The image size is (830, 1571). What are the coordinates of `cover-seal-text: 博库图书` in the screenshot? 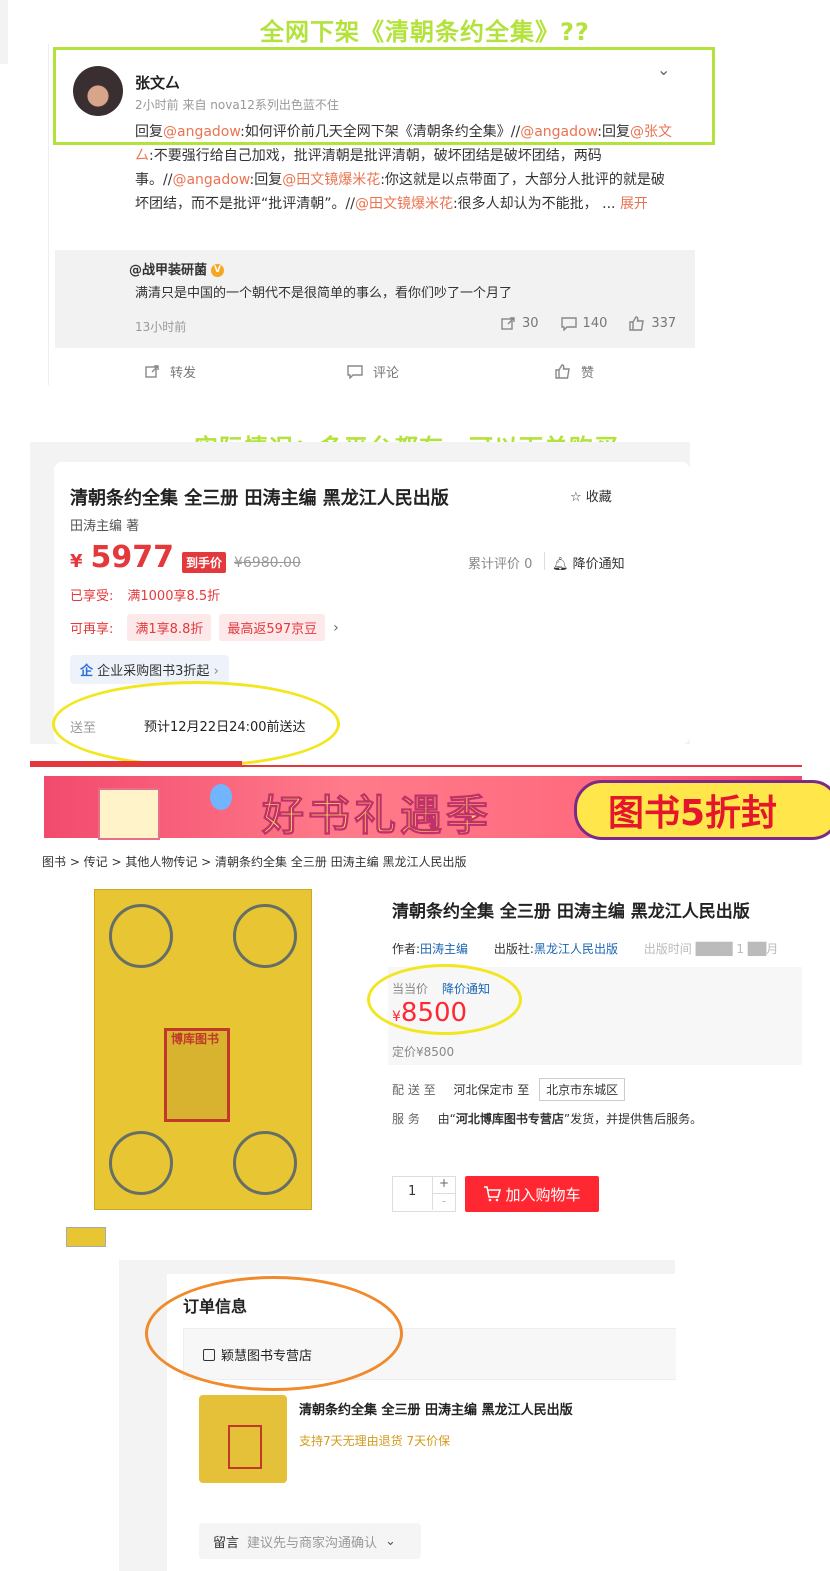 It's located at (194, 1039).